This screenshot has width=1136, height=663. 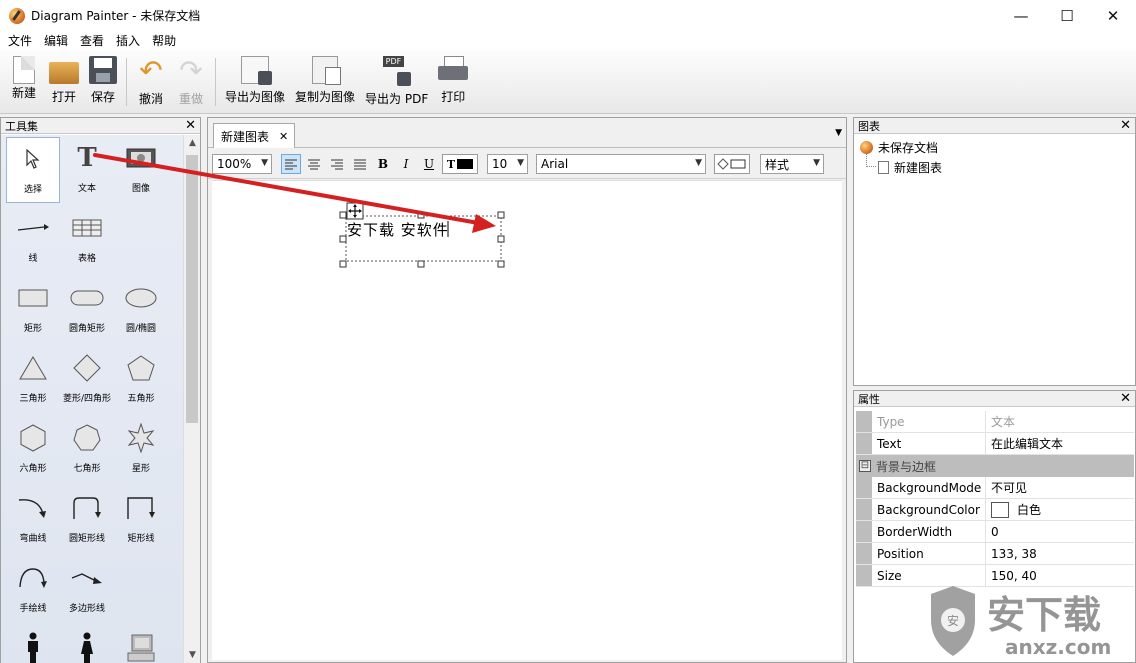 What do you see at coordinates (398, 229) in the screenshot?
I see `canvas-text-element: 安下载 安软件` at bounding box center [398, 229].